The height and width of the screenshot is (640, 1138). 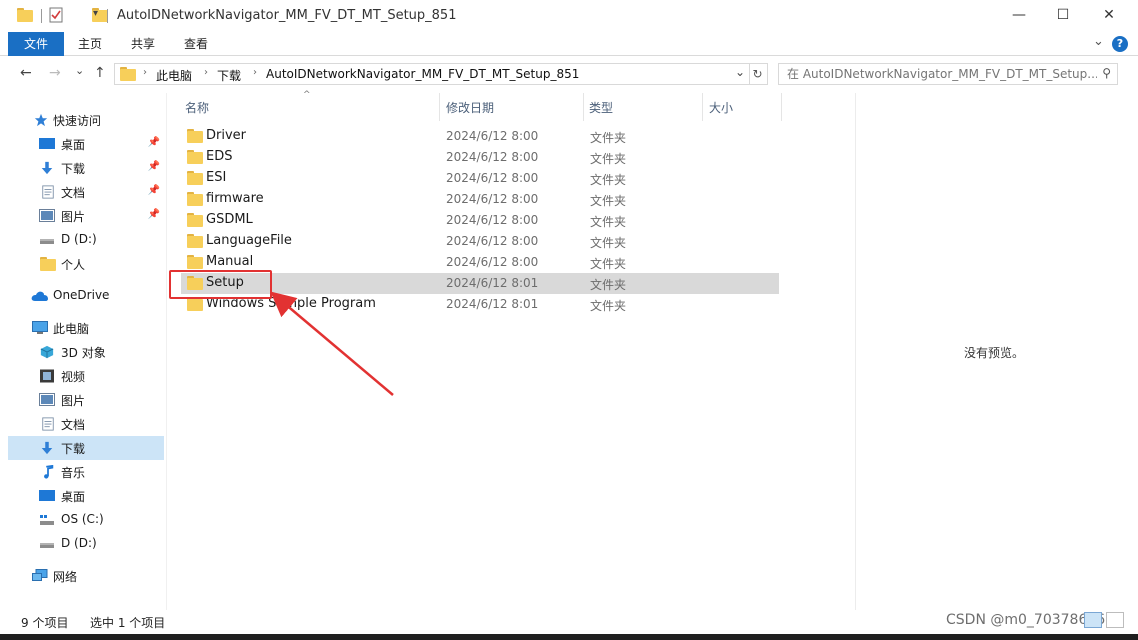 What do you see at coordinates (721, 107) in the screenshot?
I see `column-header-size: 大小` at bounding box center [721, 107].